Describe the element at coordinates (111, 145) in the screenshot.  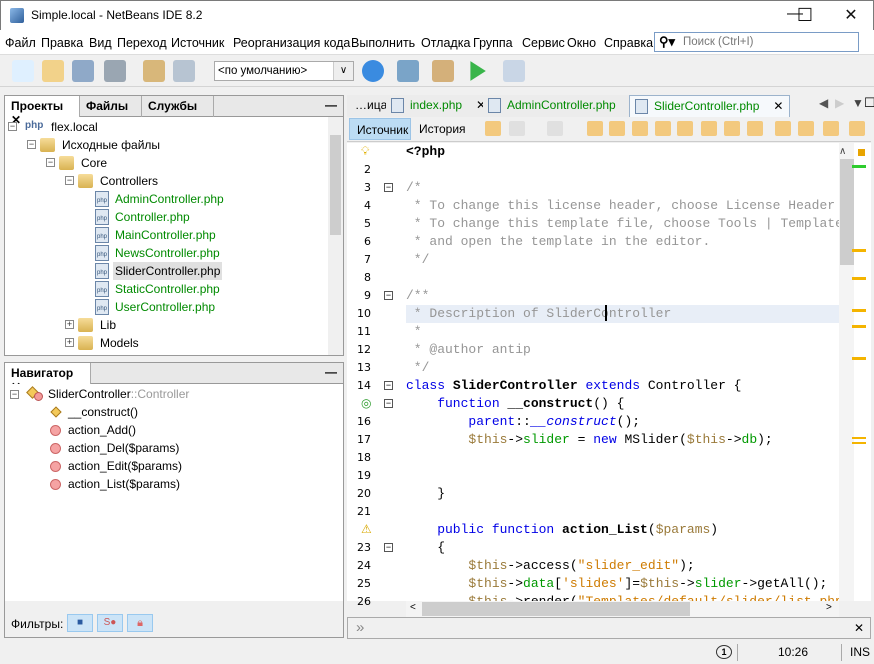
I see `tree-node: Исходные файлы` at that location.